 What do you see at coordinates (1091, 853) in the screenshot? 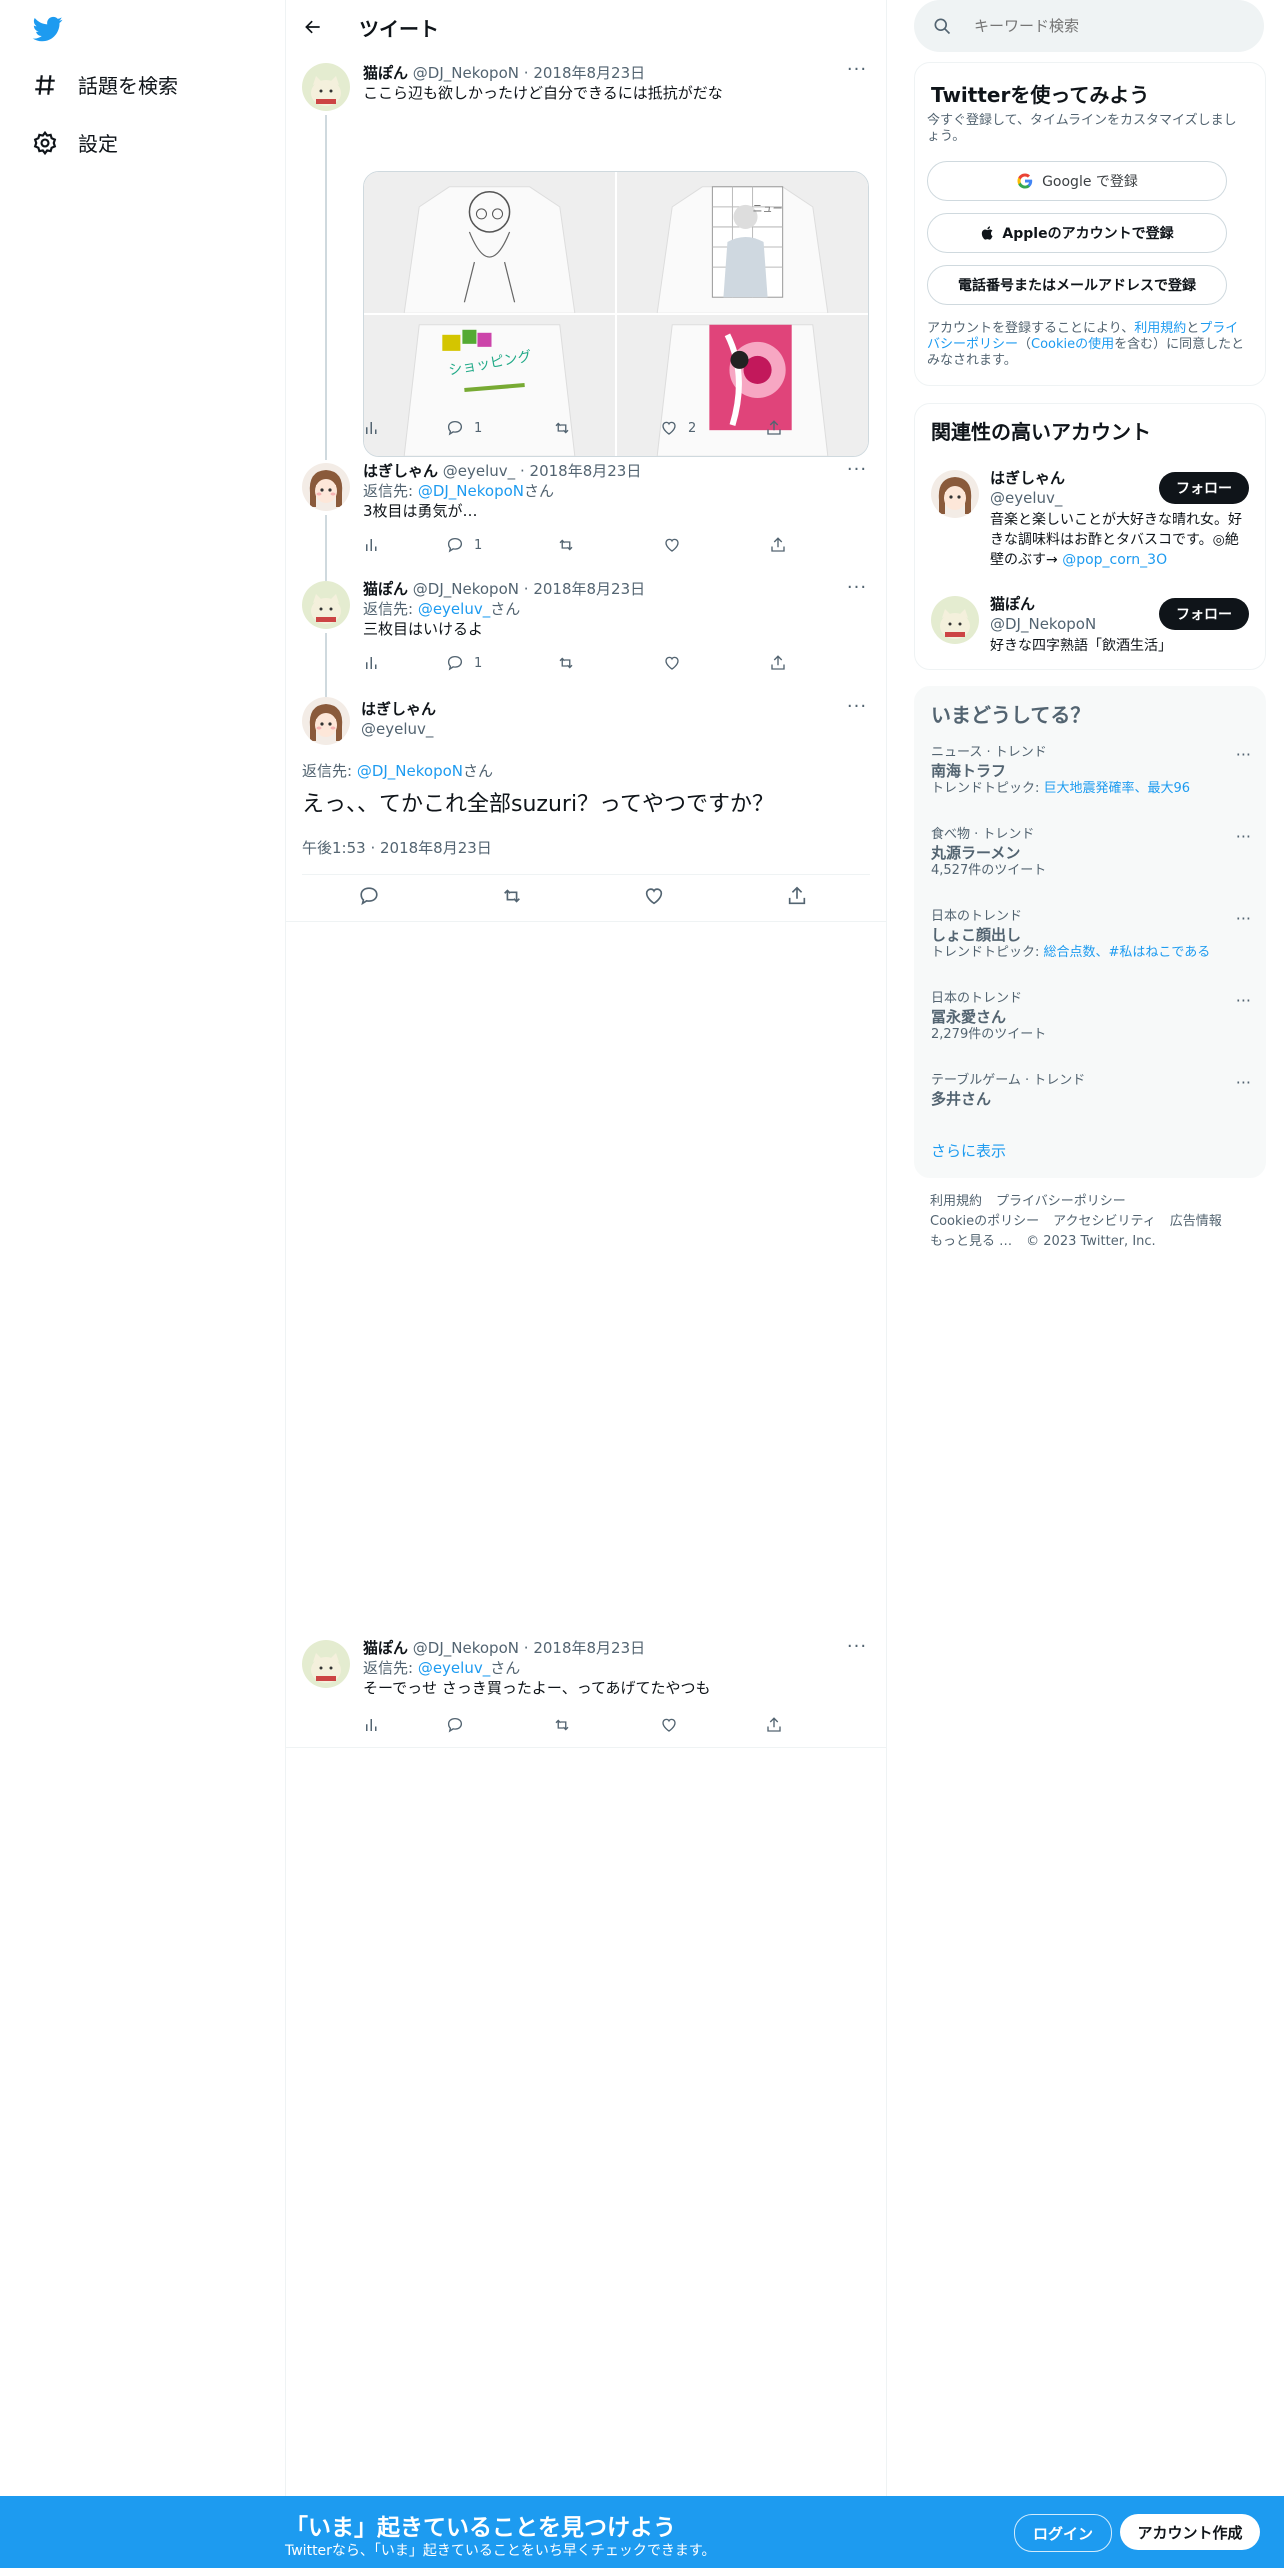
I see `trend-item: 食べ物 · トレンド 丸源ラーメン 4,527件のツイート ···` at bounding box center [1091, 853].